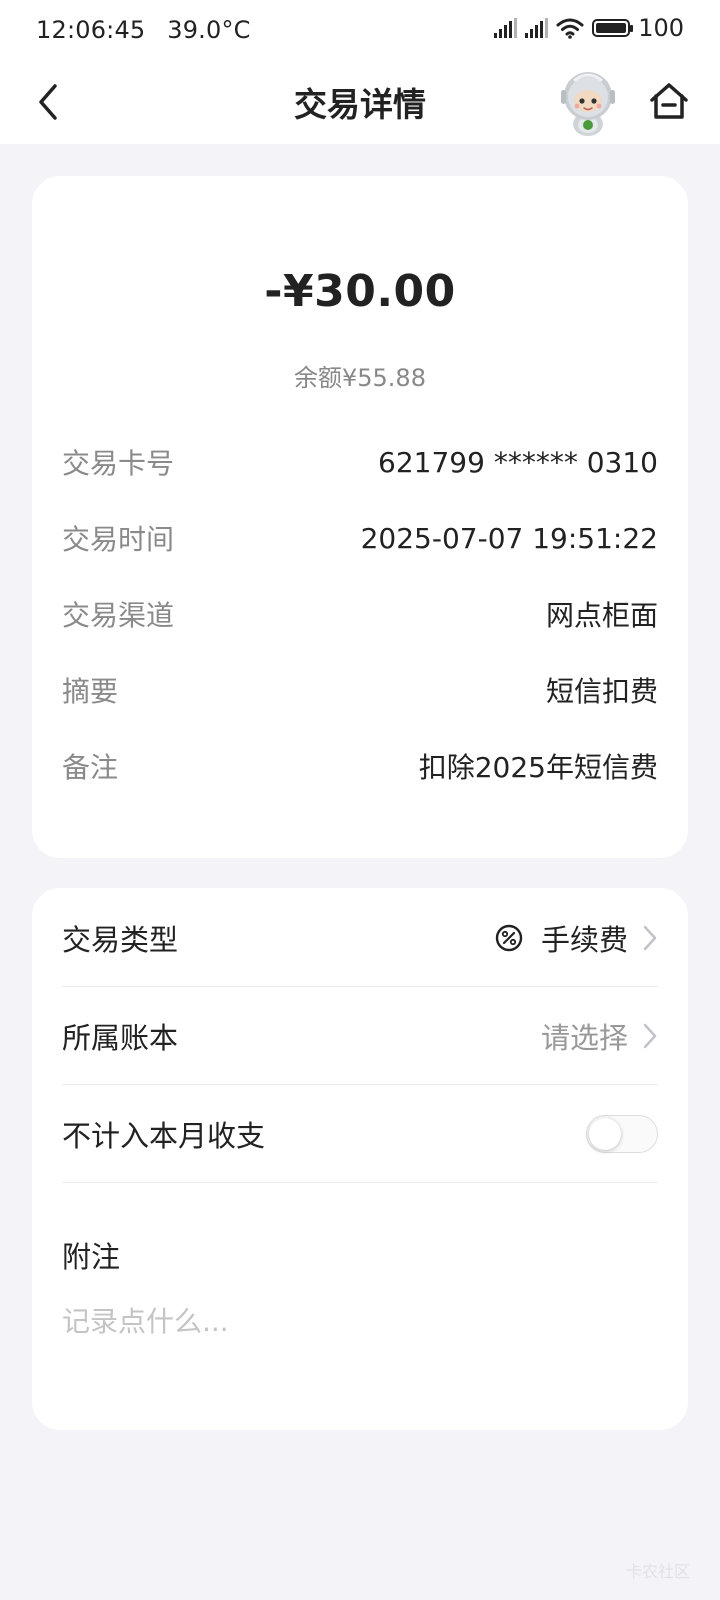 Image resolution: width=720 pixels, height=1600 pixels. What do you see at coordinates (360, 938) in the screenshot?
I see `transaction-type-row: 交易类型 手续费` at bounding box center [360, 938].